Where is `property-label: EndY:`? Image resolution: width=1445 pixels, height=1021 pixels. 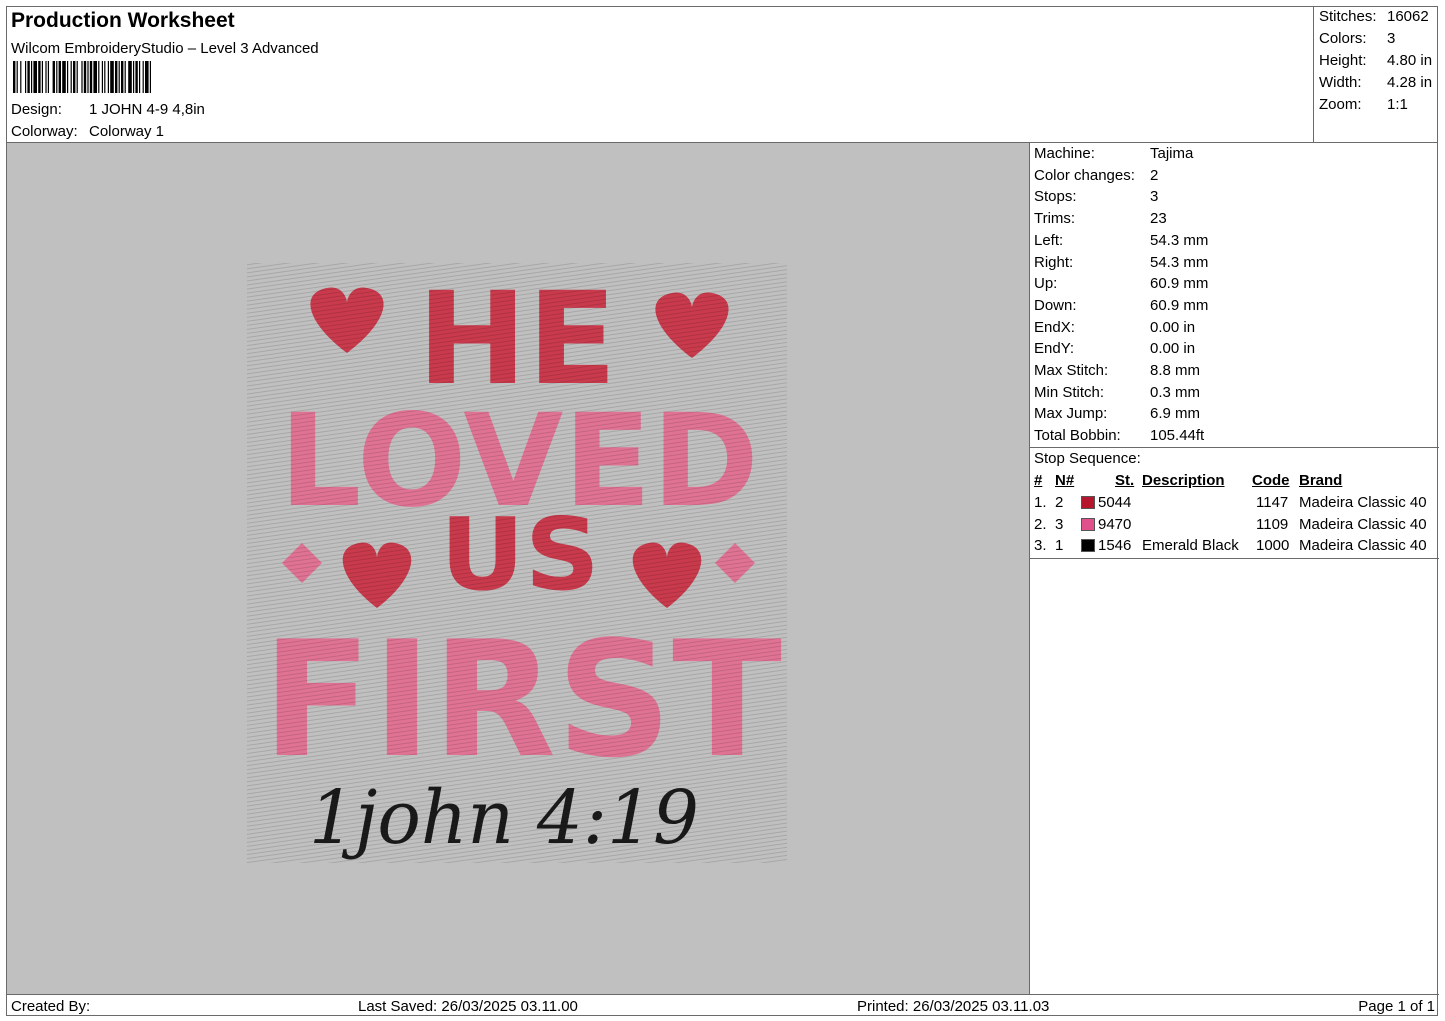 property-label: EndY: is located at coordinates (1054, 349).